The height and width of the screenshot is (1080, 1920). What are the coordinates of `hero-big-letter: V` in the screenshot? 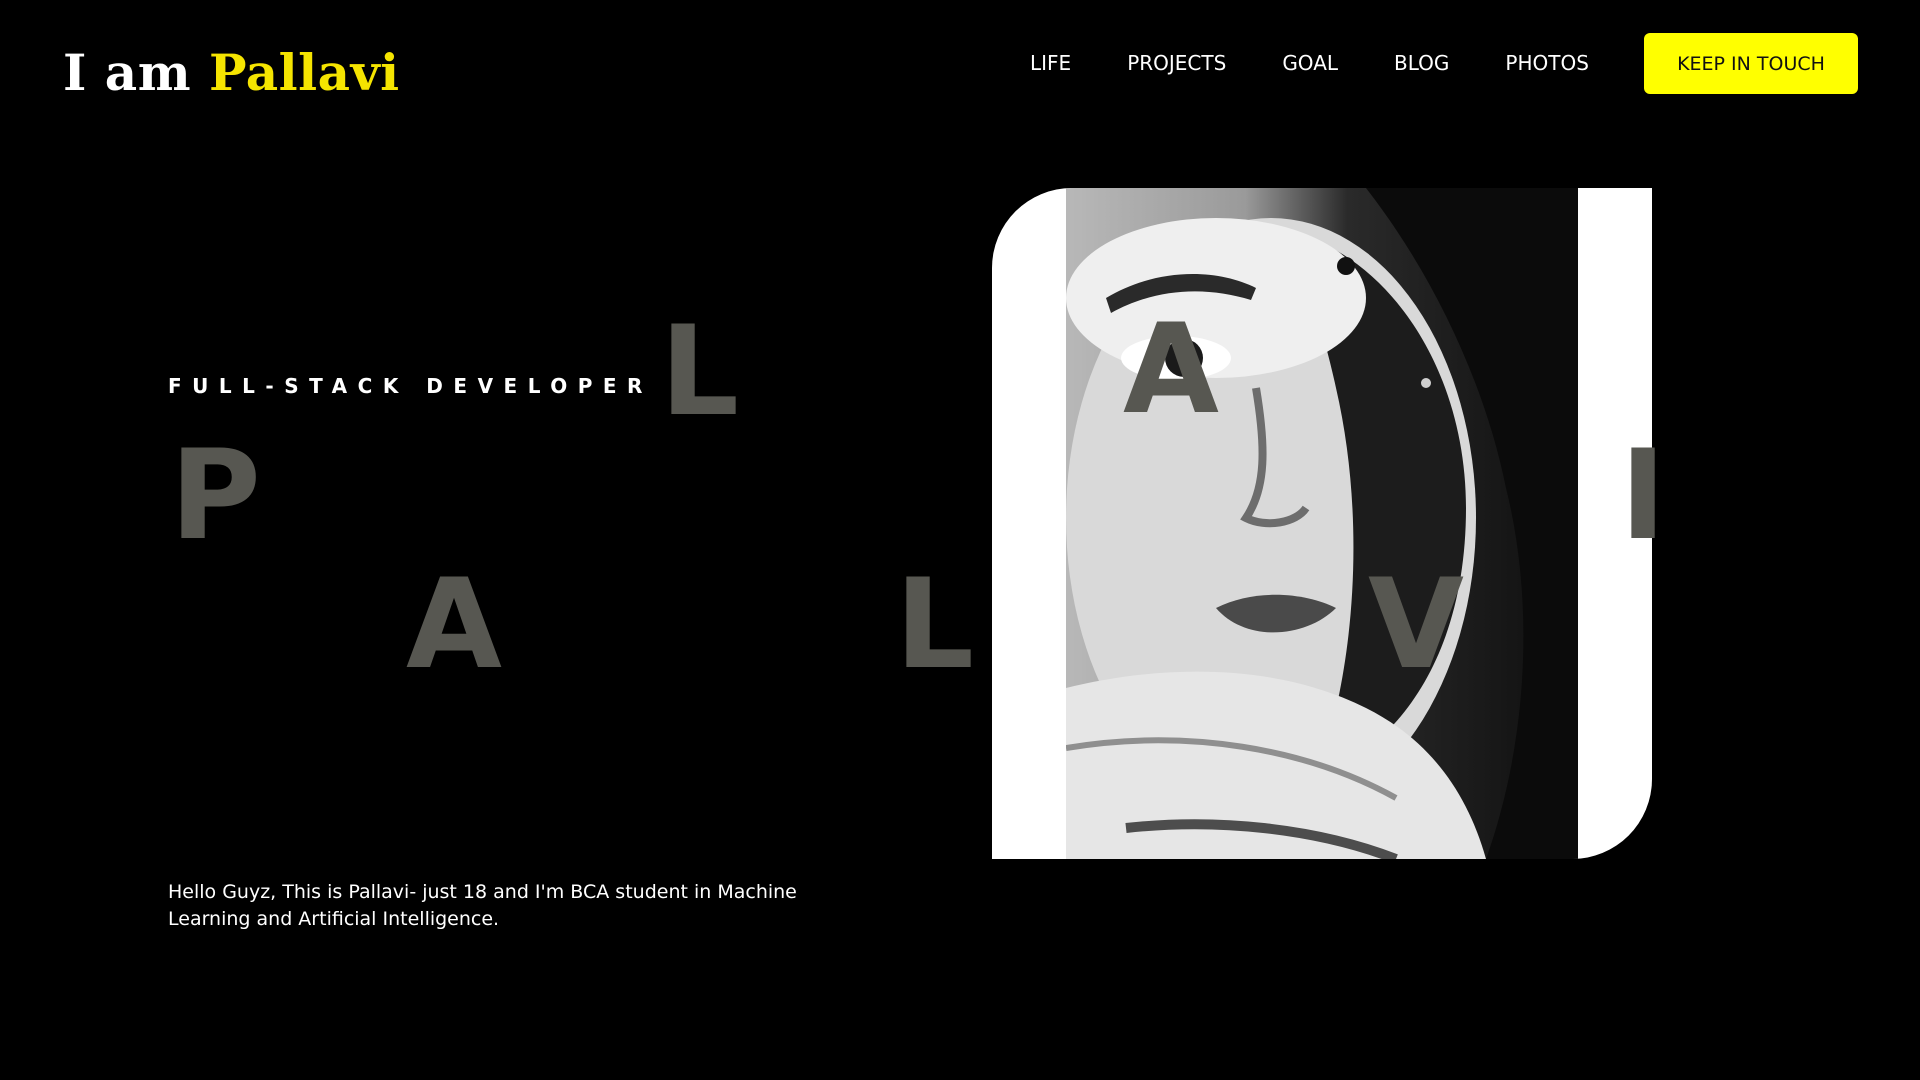 It's located at (1416, 625).